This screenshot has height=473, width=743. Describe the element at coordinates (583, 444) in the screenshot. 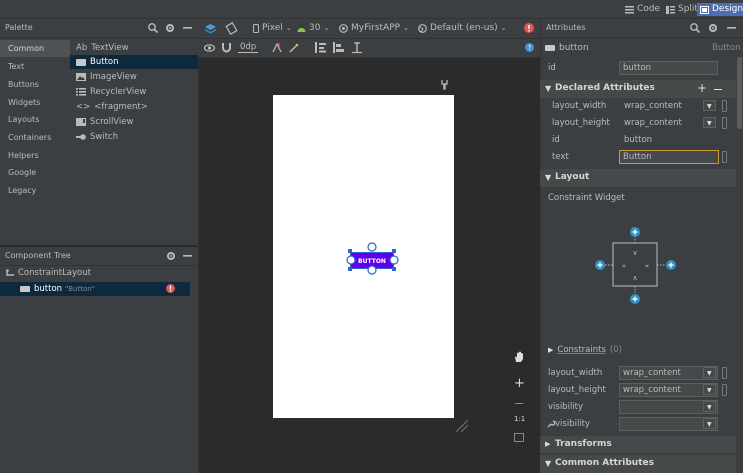

I see `transforms-title: Transforms` at that location.